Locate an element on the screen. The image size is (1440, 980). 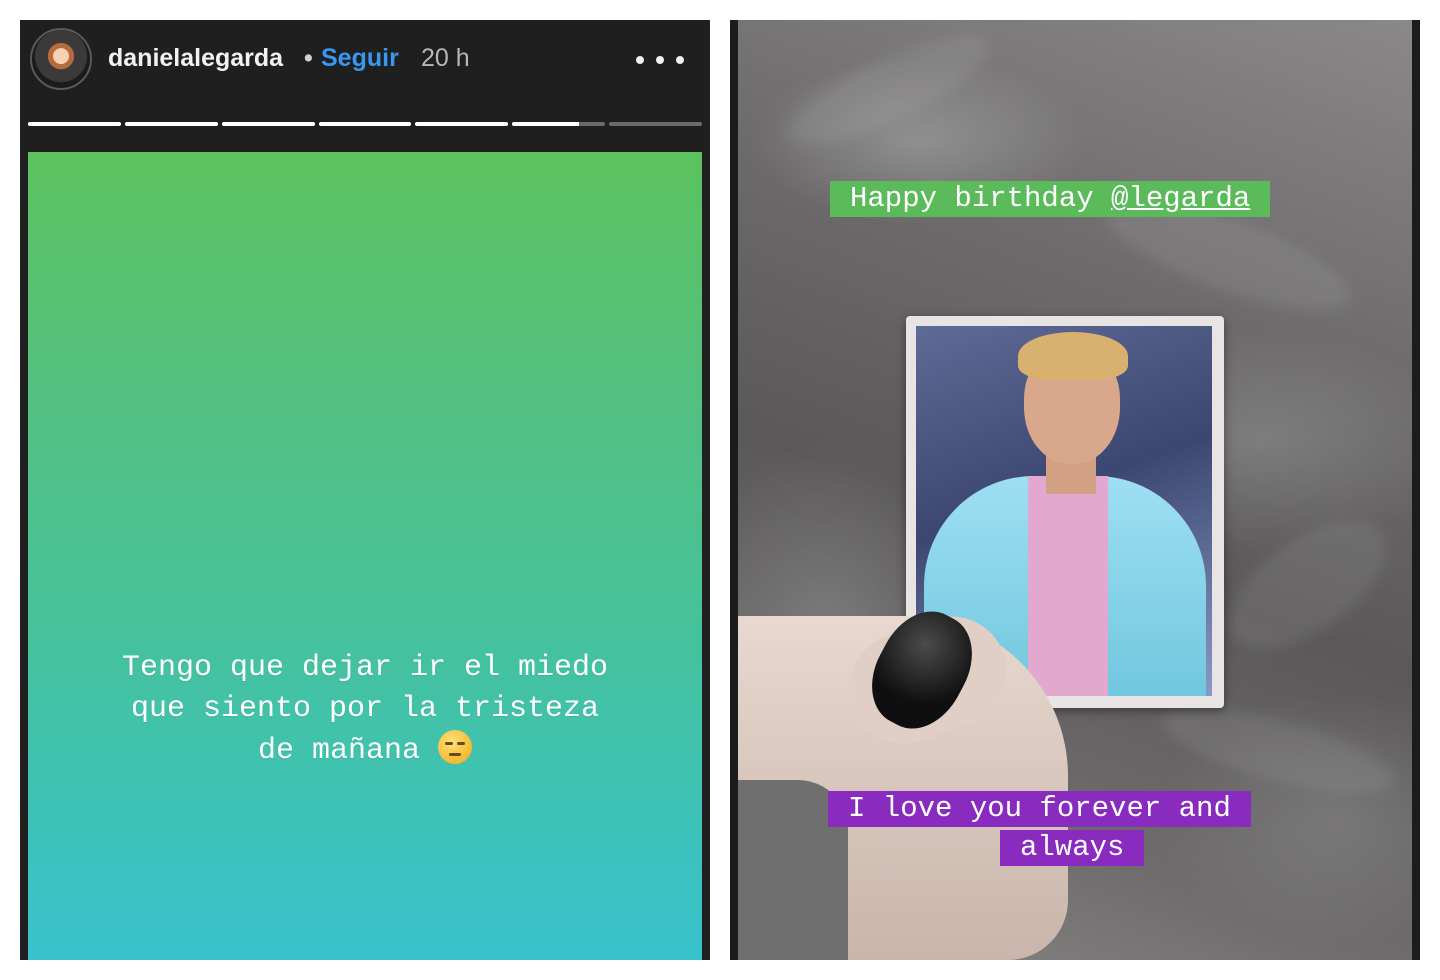
caption-line: de mañana is located at coordinates (365, 751).